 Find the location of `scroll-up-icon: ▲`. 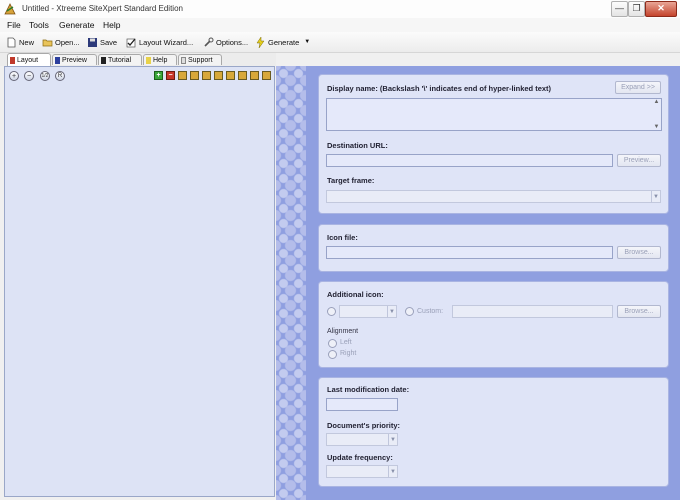

scroll-up-icon: ▲ is located at coordinates (656, 102).